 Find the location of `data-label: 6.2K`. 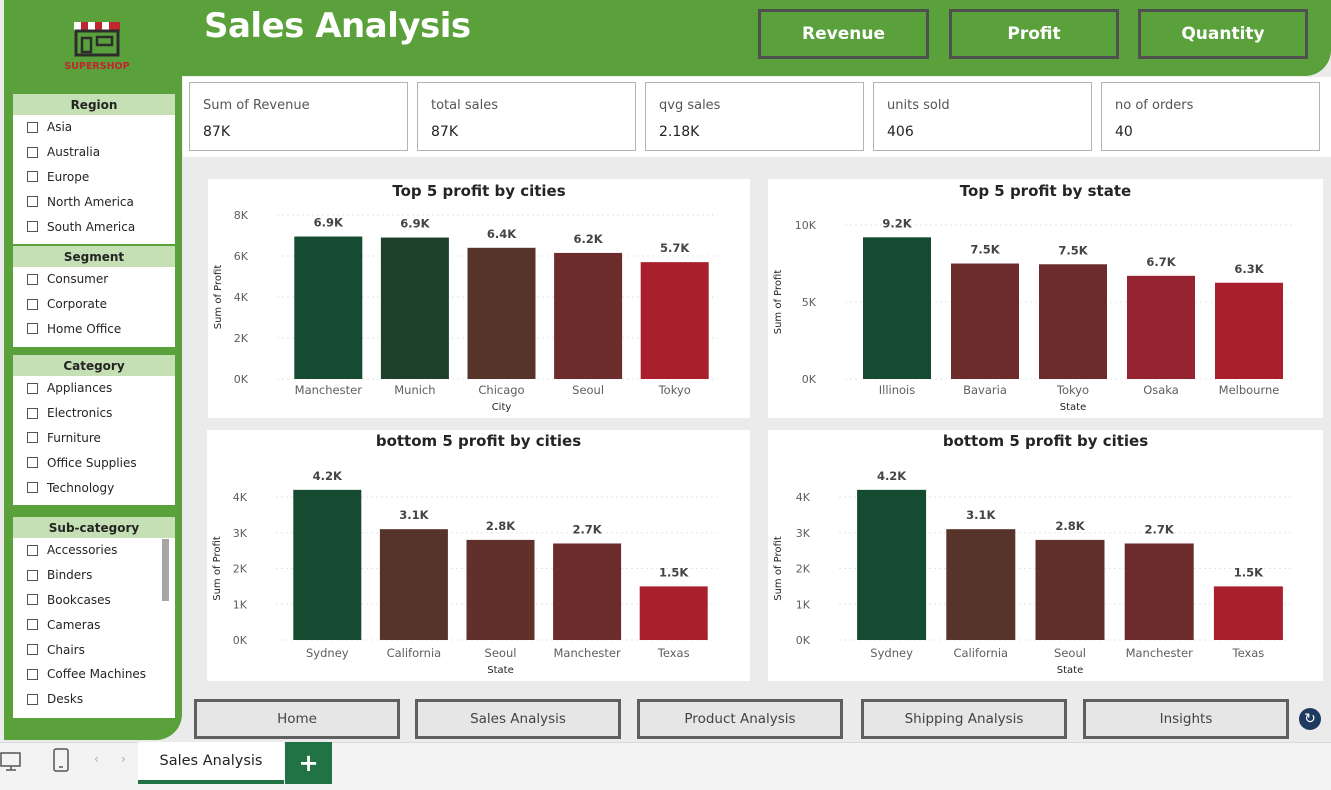

data-label: 6.2K is located at coordinates (588, 239).